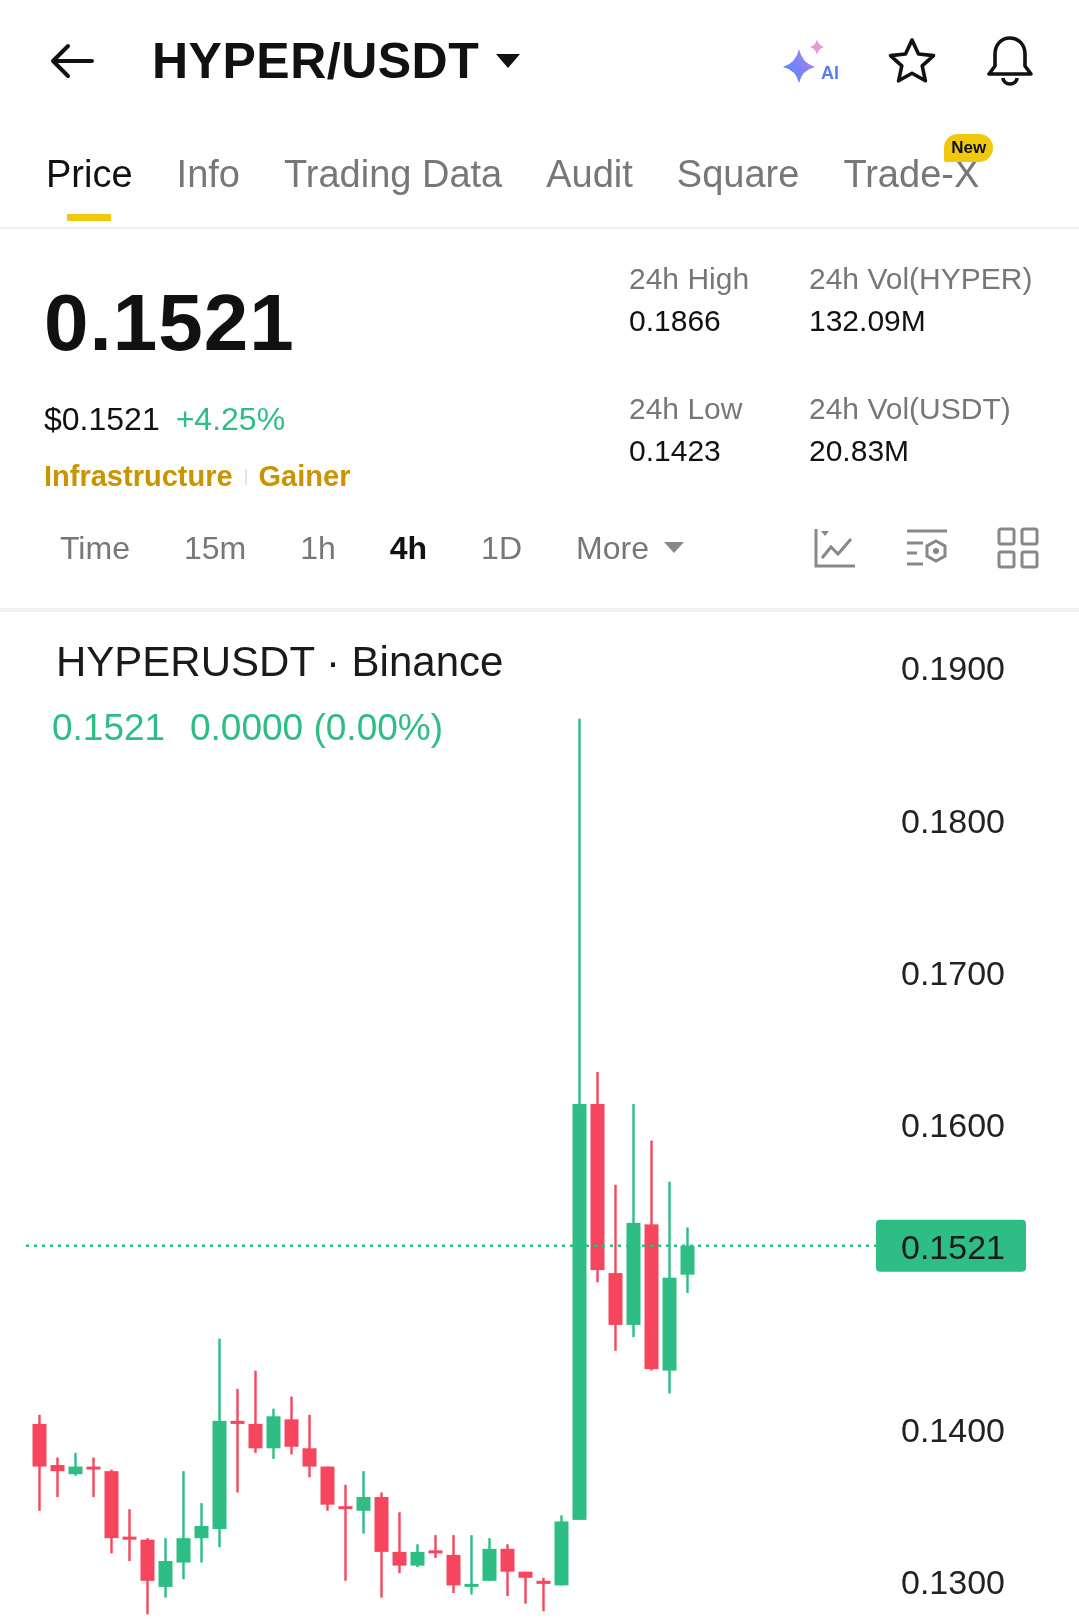  What do you see at coordinates (912, 61) in the screenshot?
I see `star-icon` at bounding box center [912, 61].